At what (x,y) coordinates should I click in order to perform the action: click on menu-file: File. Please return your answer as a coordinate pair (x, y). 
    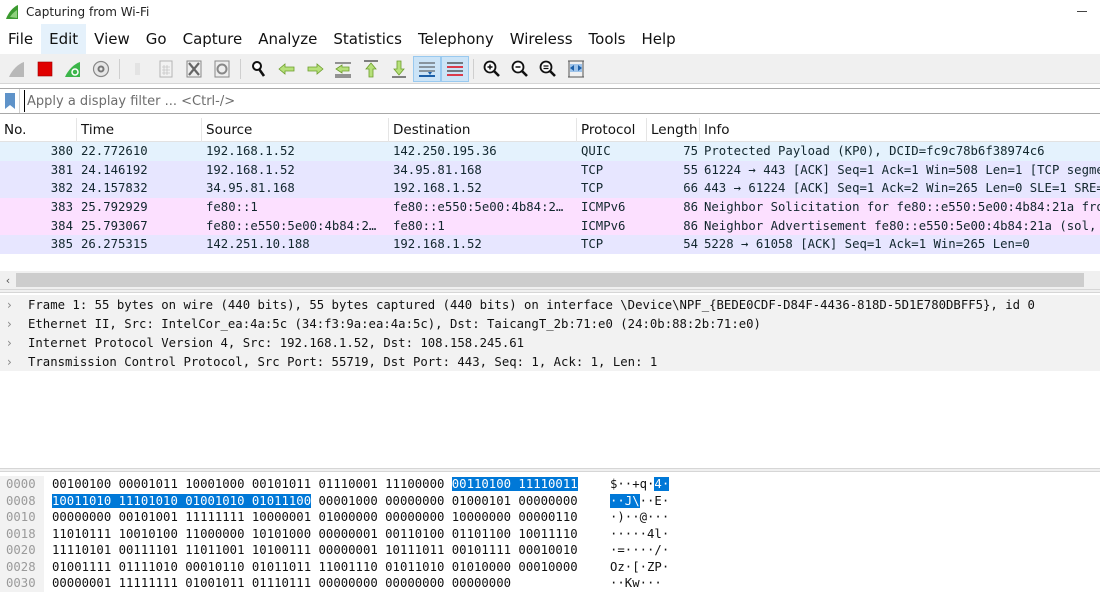
    Looking at the image, I should click on (20, 39).